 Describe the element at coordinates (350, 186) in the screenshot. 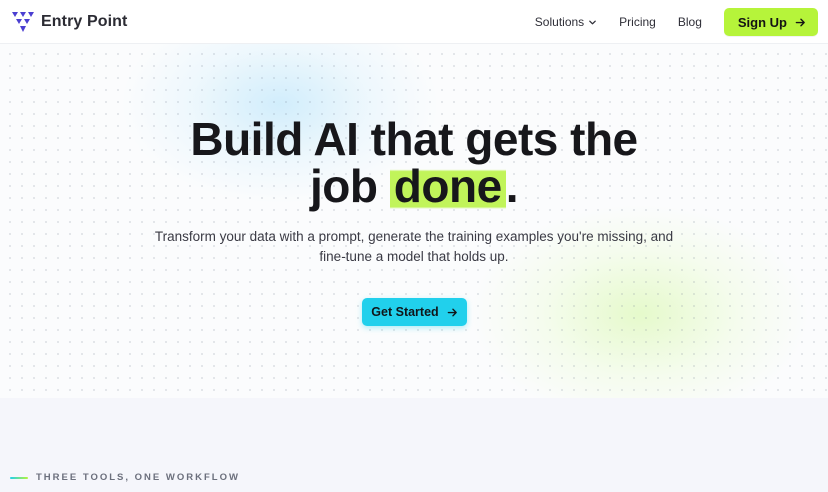

I see `headline-line-2-start: job` at that location.